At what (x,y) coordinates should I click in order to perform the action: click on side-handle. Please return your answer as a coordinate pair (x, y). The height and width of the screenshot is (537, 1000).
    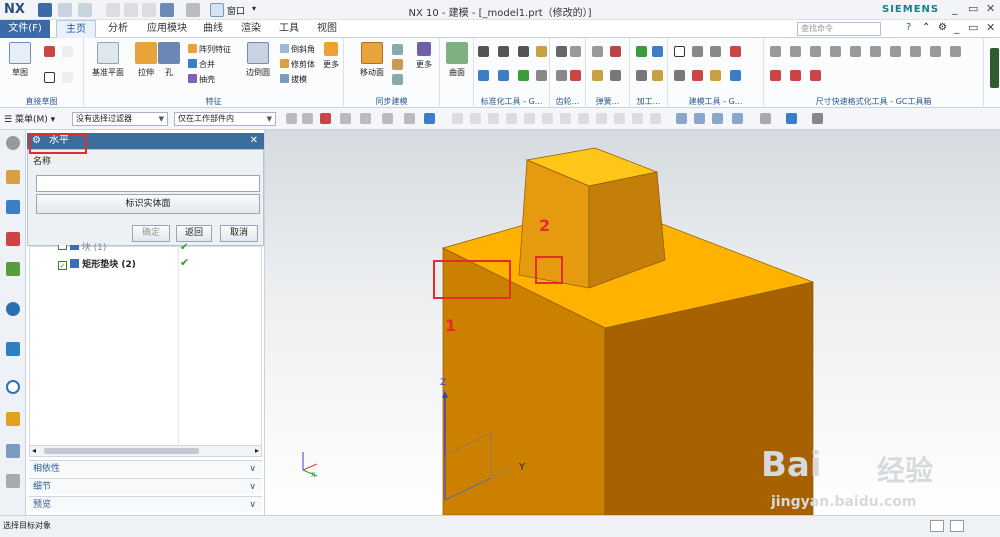
    Looking at the image, I should click on (994, 68).